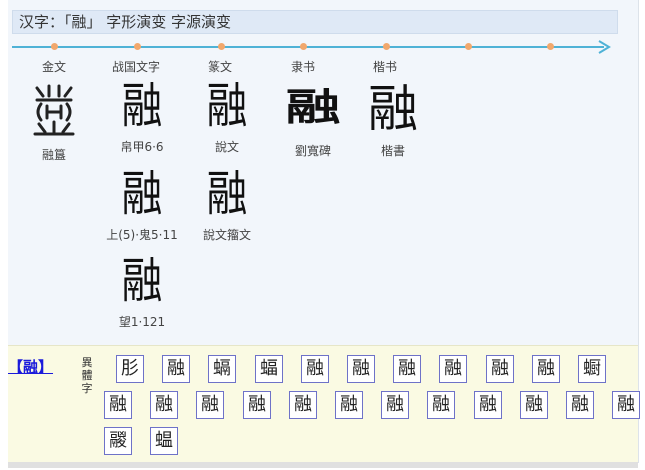  Describe the element at coordinates (302, 67) in the screenshot. I see `era-label-lishu: 隶书` at that location.